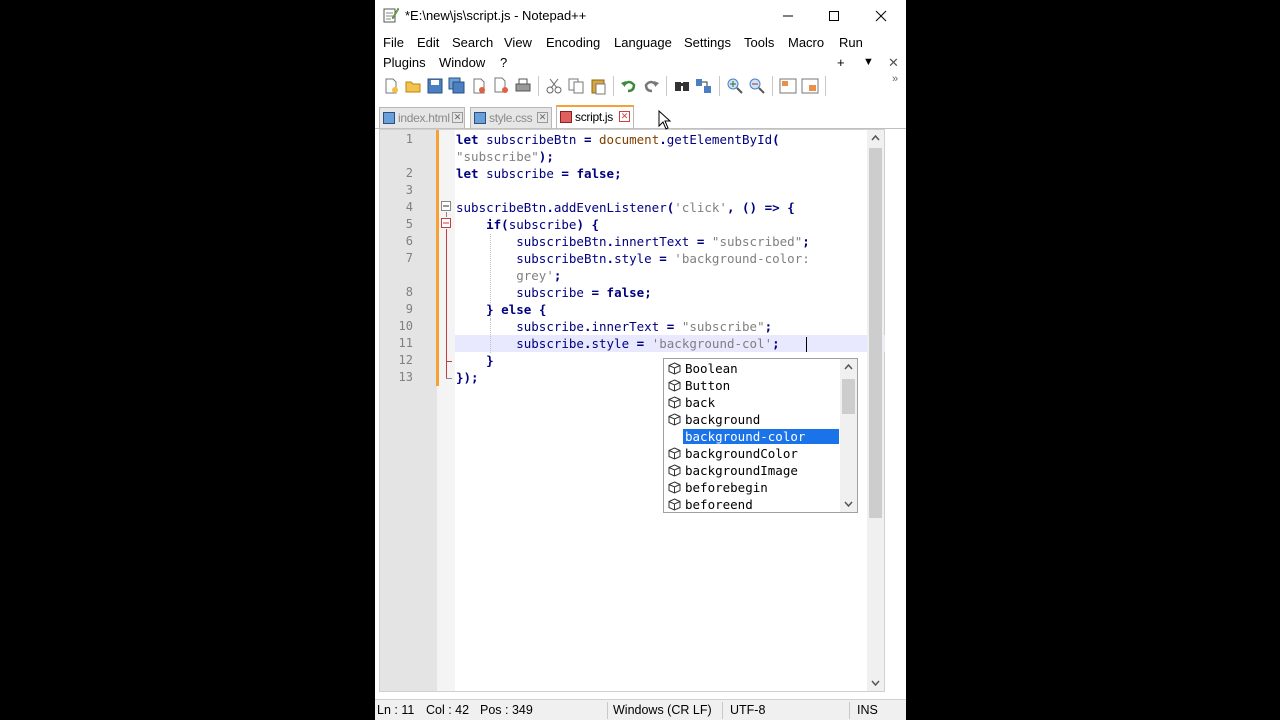 This screenshot has width=1280, height=720. I want to click on redo-icon, so click(651, 86).